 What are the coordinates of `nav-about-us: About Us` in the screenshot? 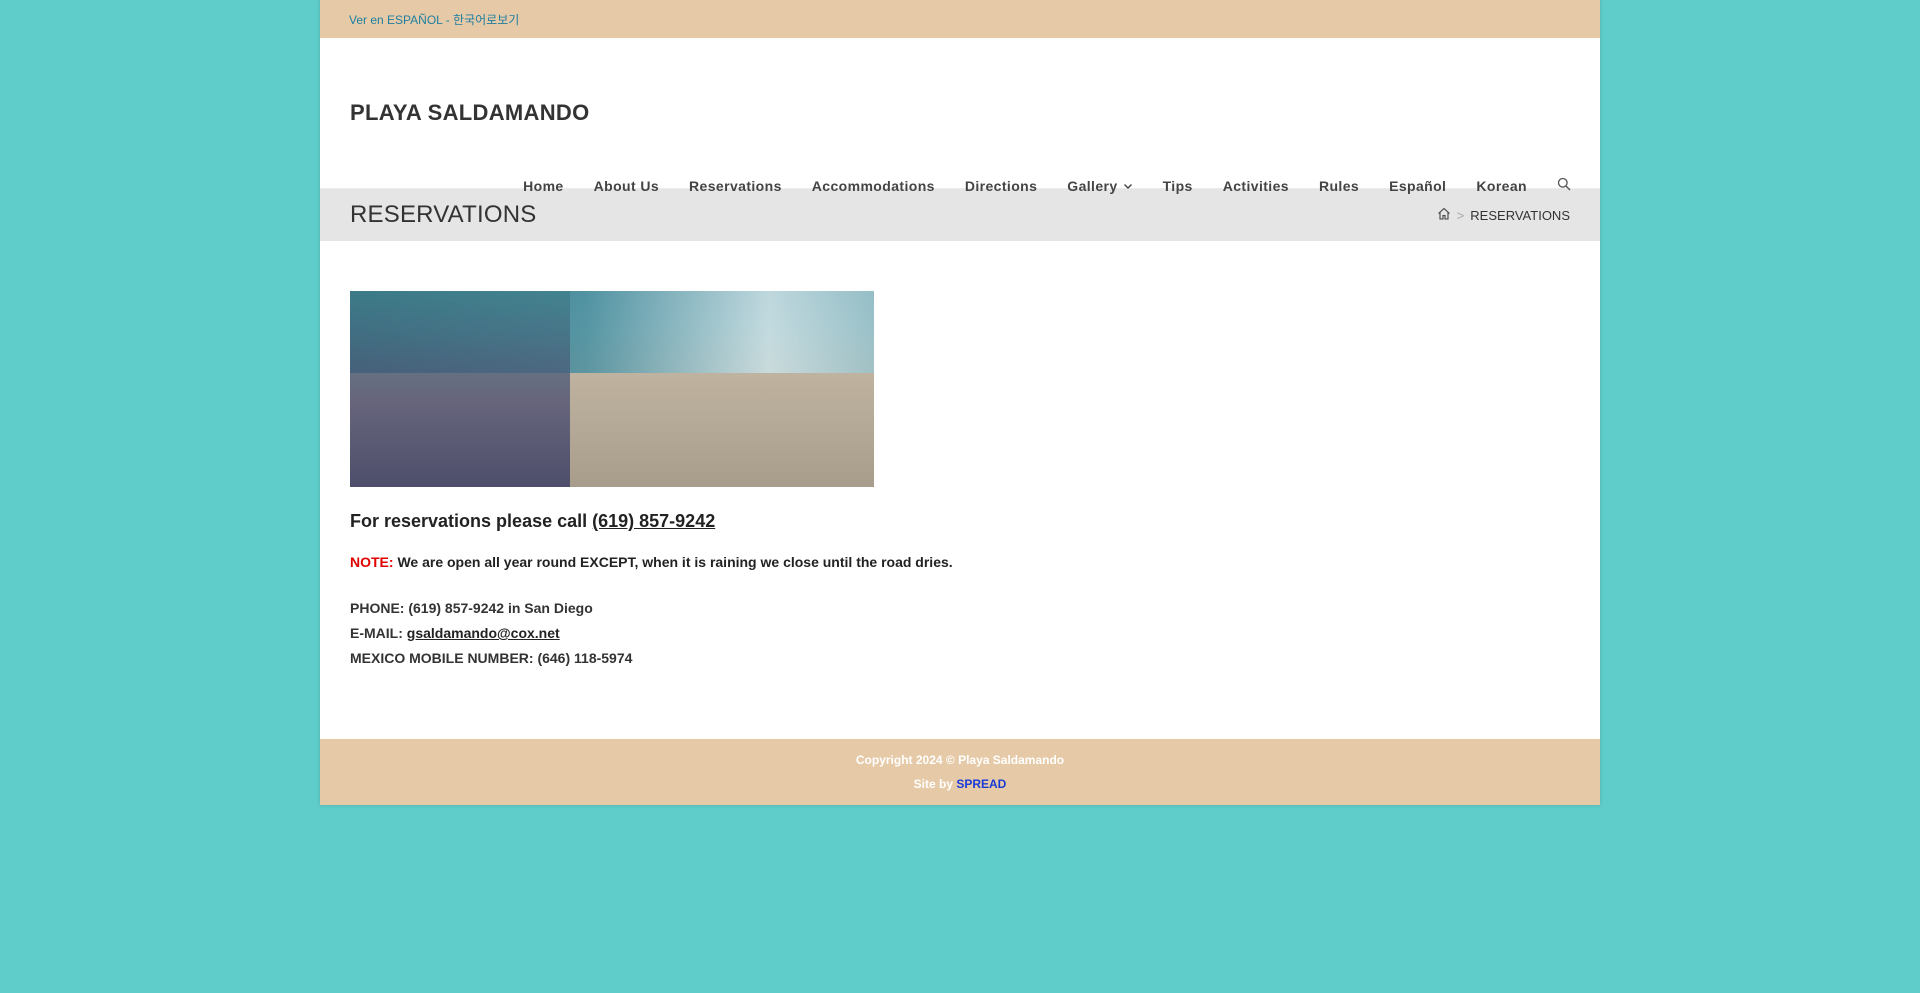 It's located at (626, 186).